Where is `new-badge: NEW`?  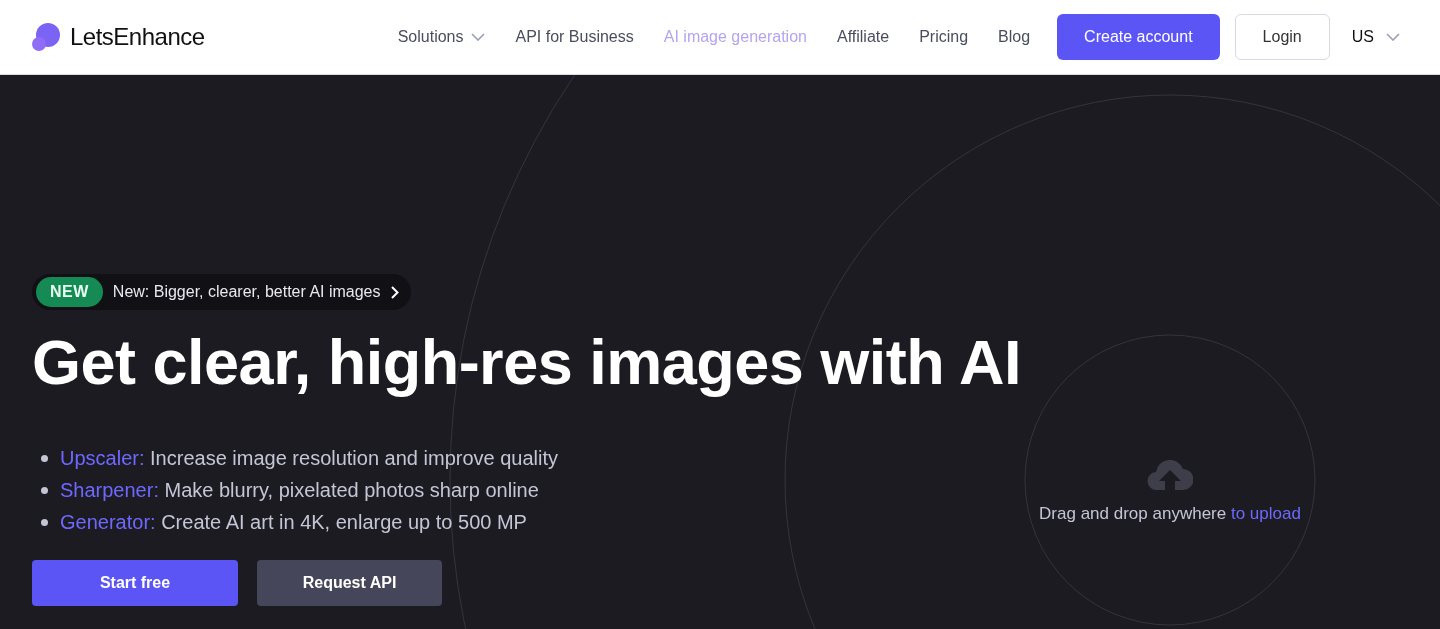
new-badge: NEW is located at coordinates (69, 292).